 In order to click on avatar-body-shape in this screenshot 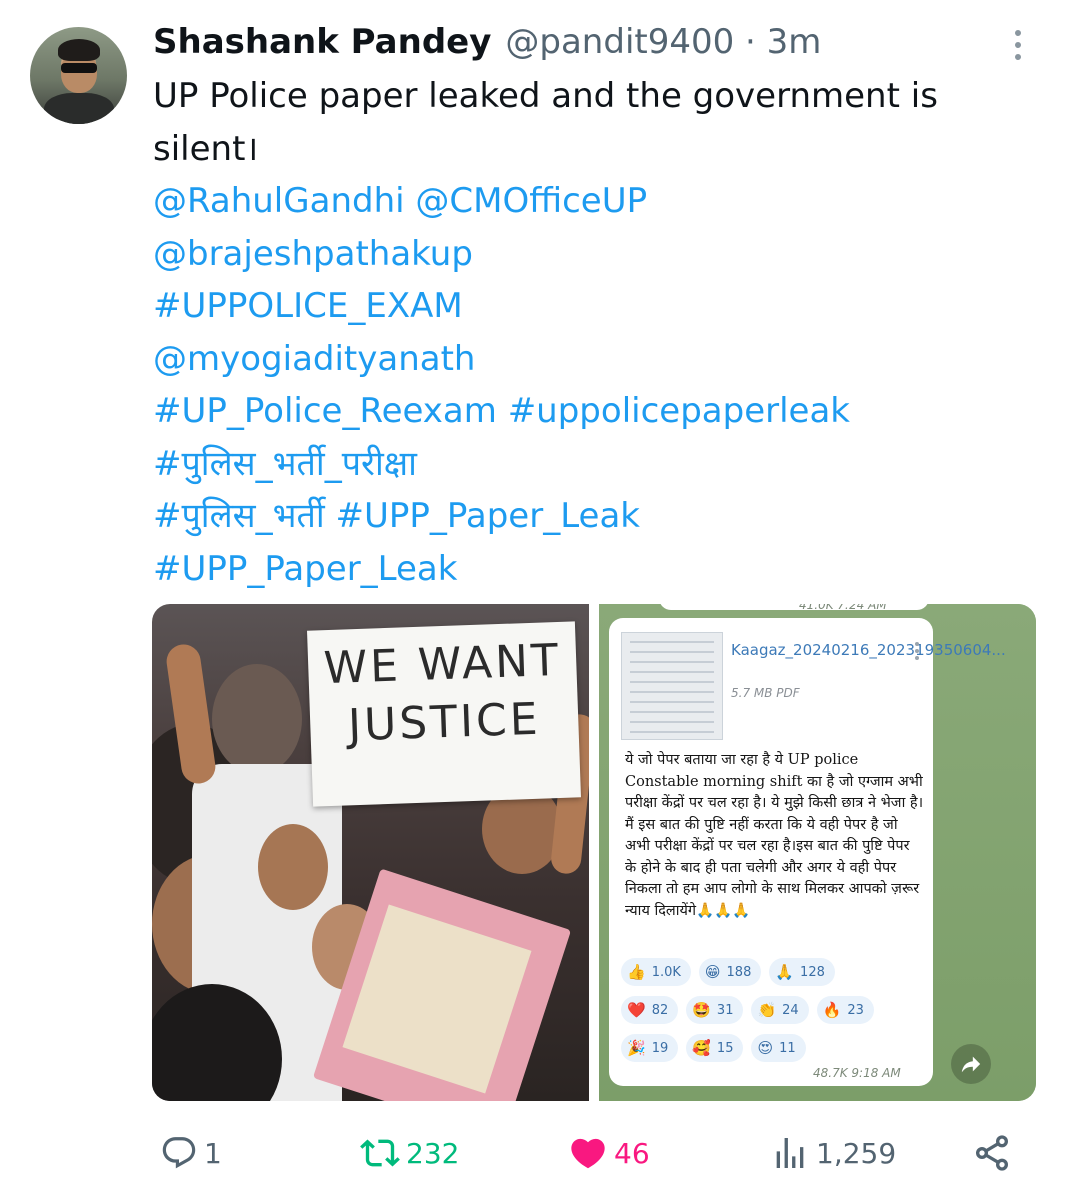, I will do `click(79, 108)`.